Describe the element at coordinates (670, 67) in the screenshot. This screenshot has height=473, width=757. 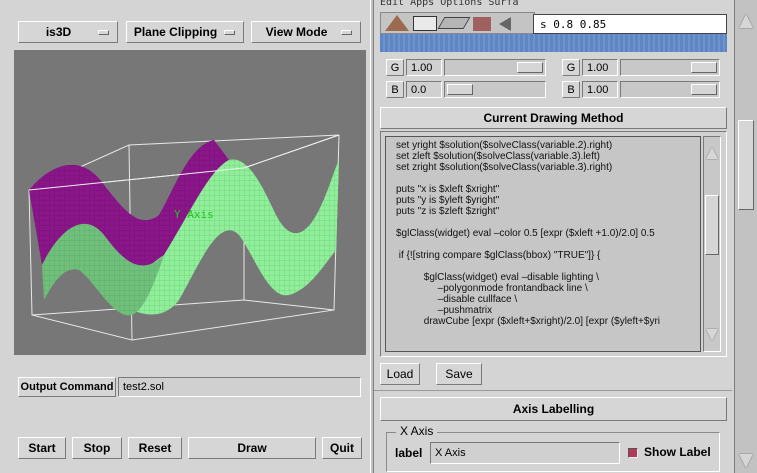
I see `g-slider-right` at that location.